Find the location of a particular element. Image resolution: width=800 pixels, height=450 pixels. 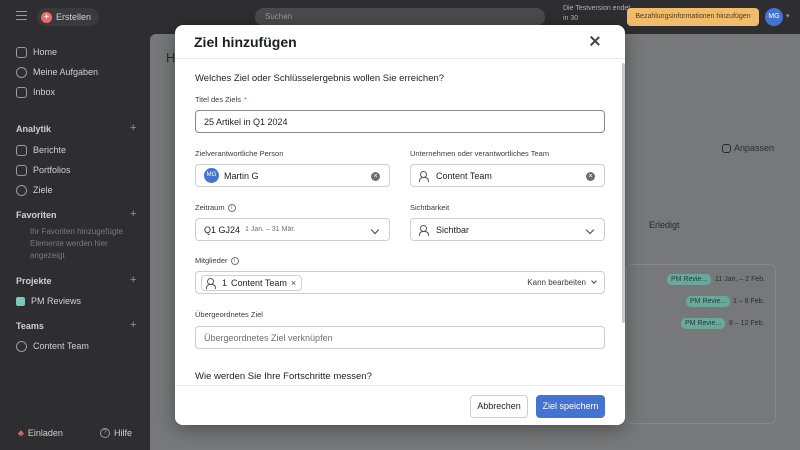

members-label-text: Mitglieder is located at coordinates (211, 260).